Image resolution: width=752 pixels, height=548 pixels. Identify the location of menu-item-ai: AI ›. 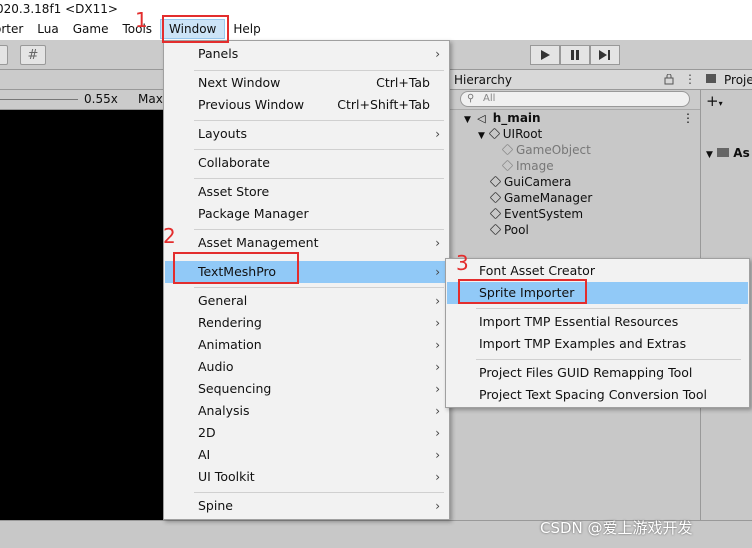
(307, 455).